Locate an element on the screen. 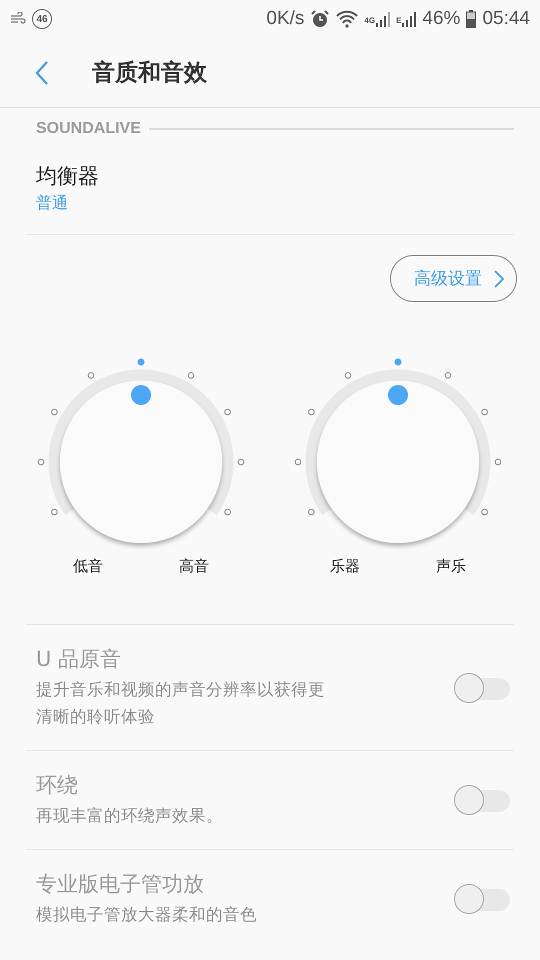 The image size is (540, 960). knob-label: 乐器 is located at coordinates (345, 566).